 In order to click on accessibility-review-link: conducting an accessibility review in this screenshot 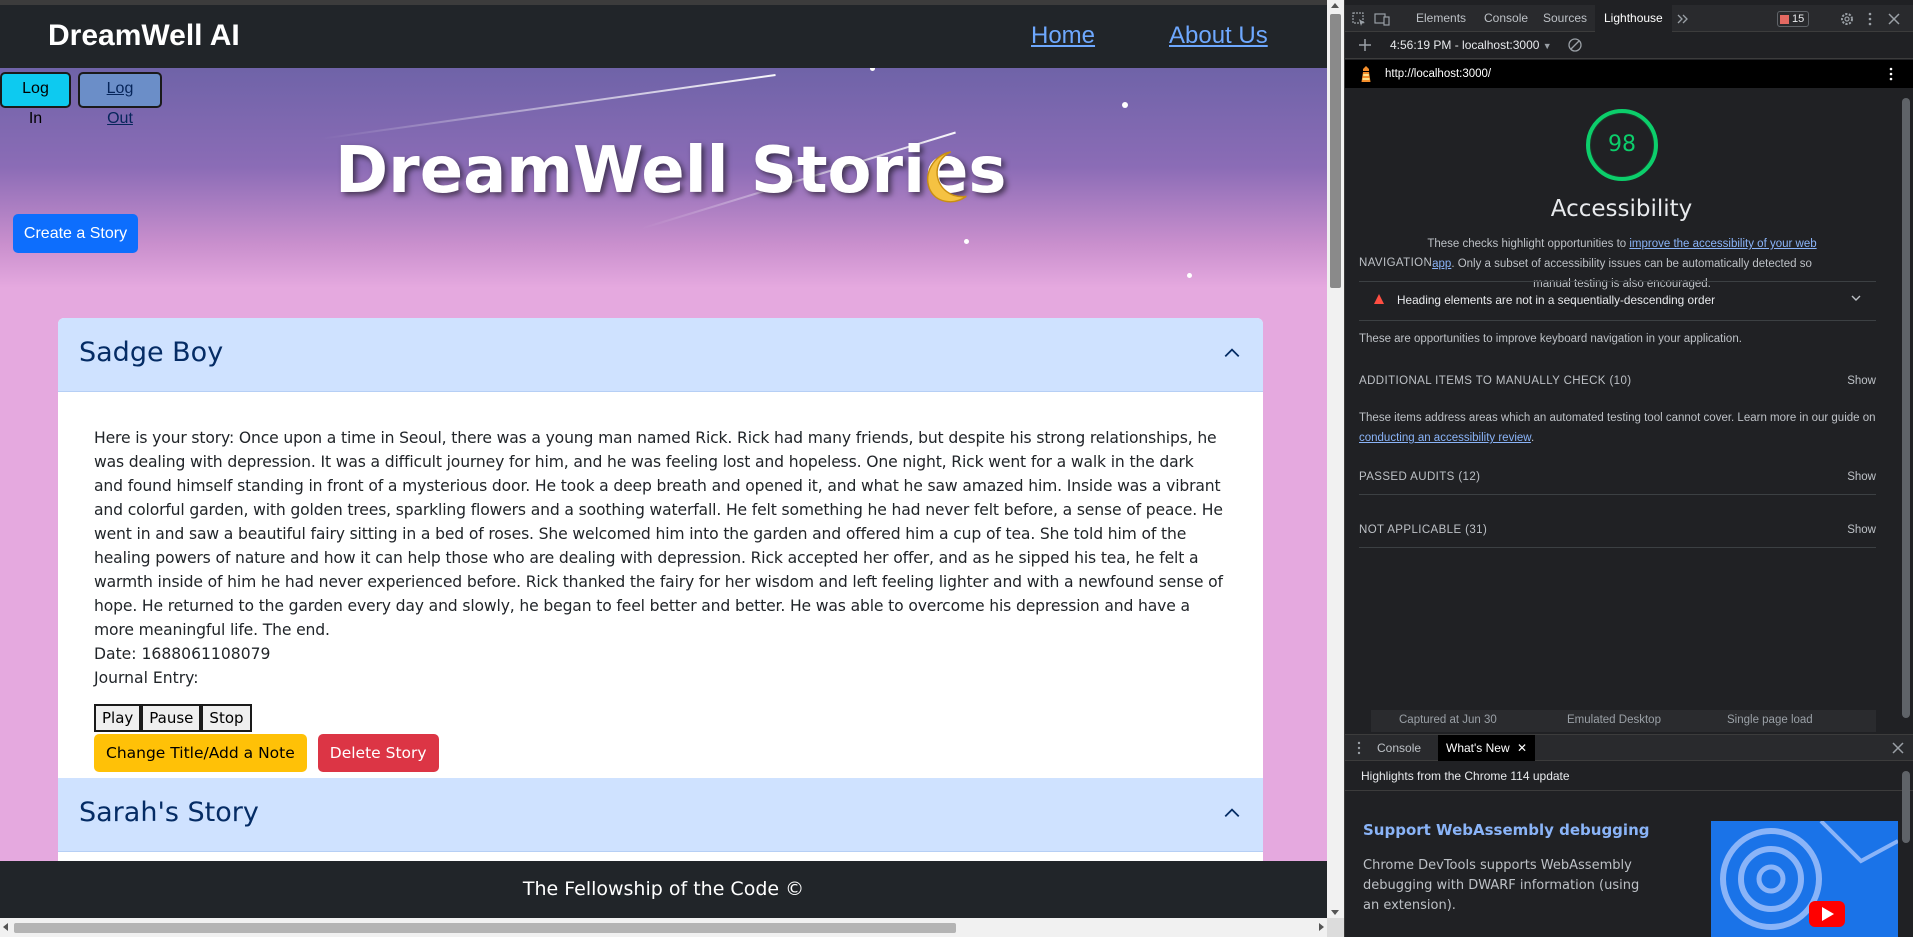, I will do `click(1445, 438)`.